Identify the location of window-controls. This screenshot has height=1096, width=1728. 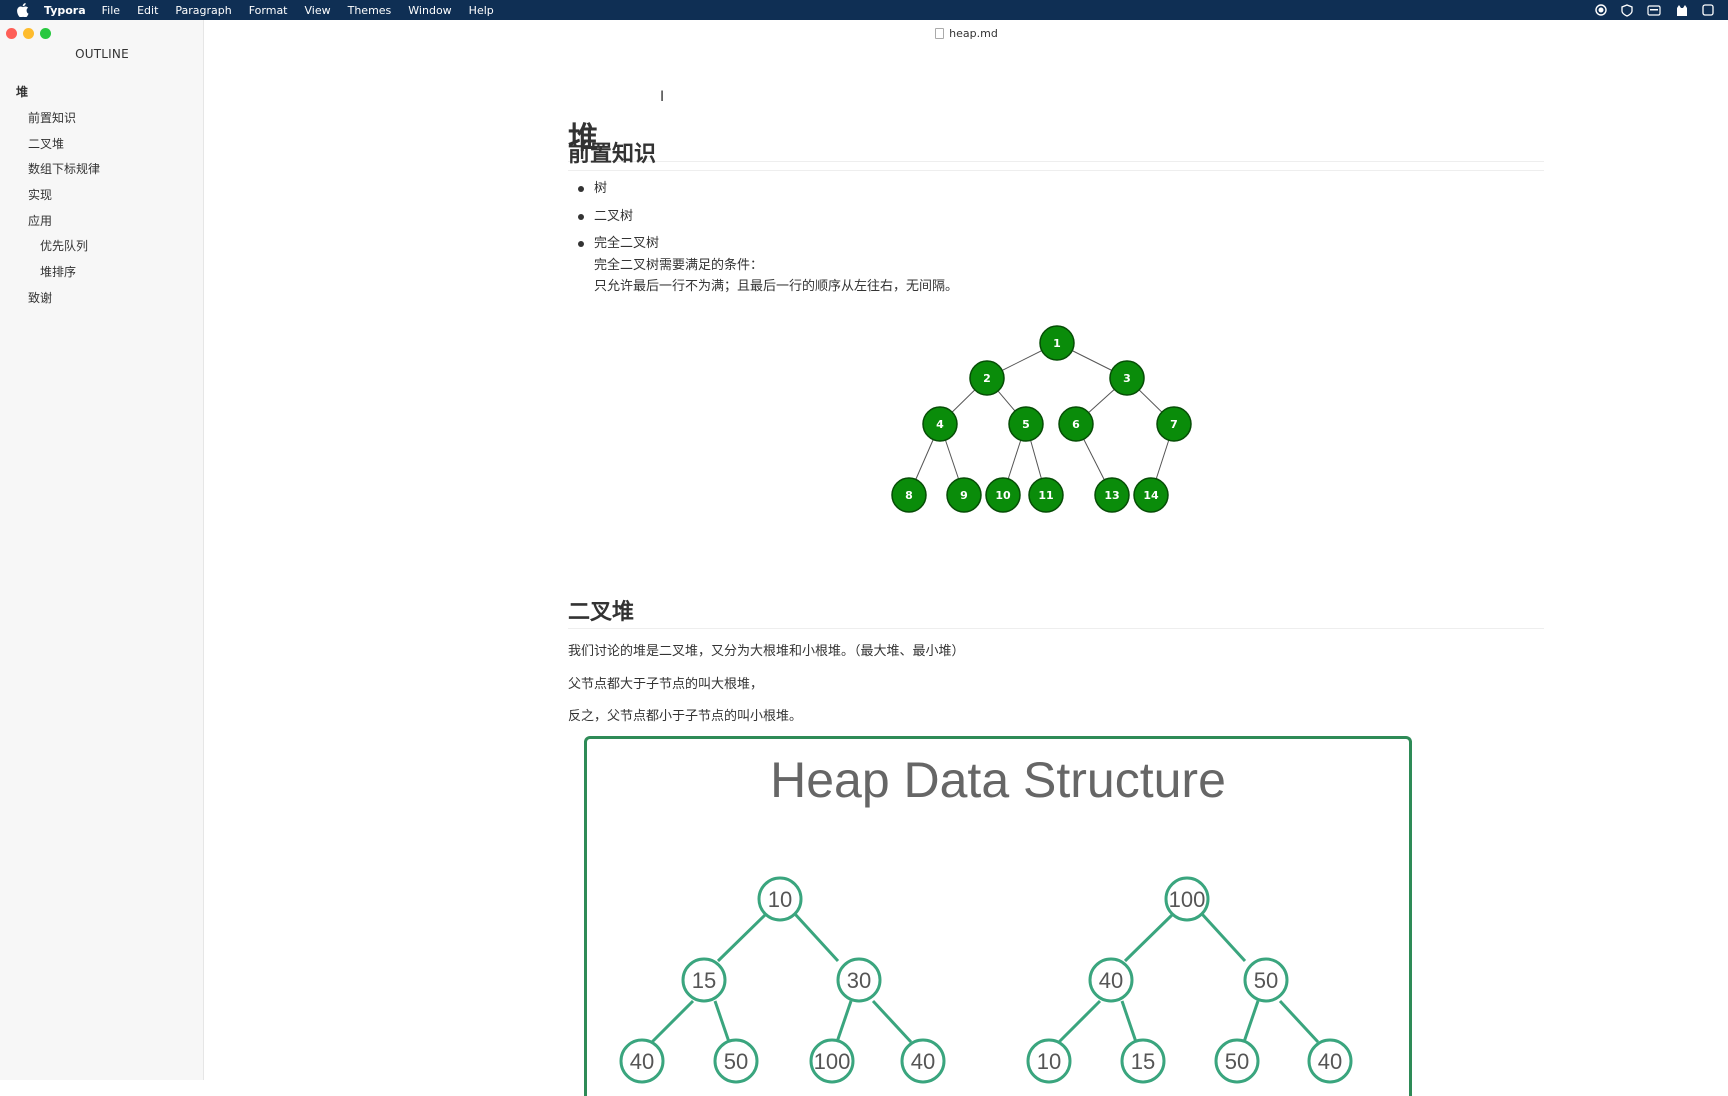
(28, 33).